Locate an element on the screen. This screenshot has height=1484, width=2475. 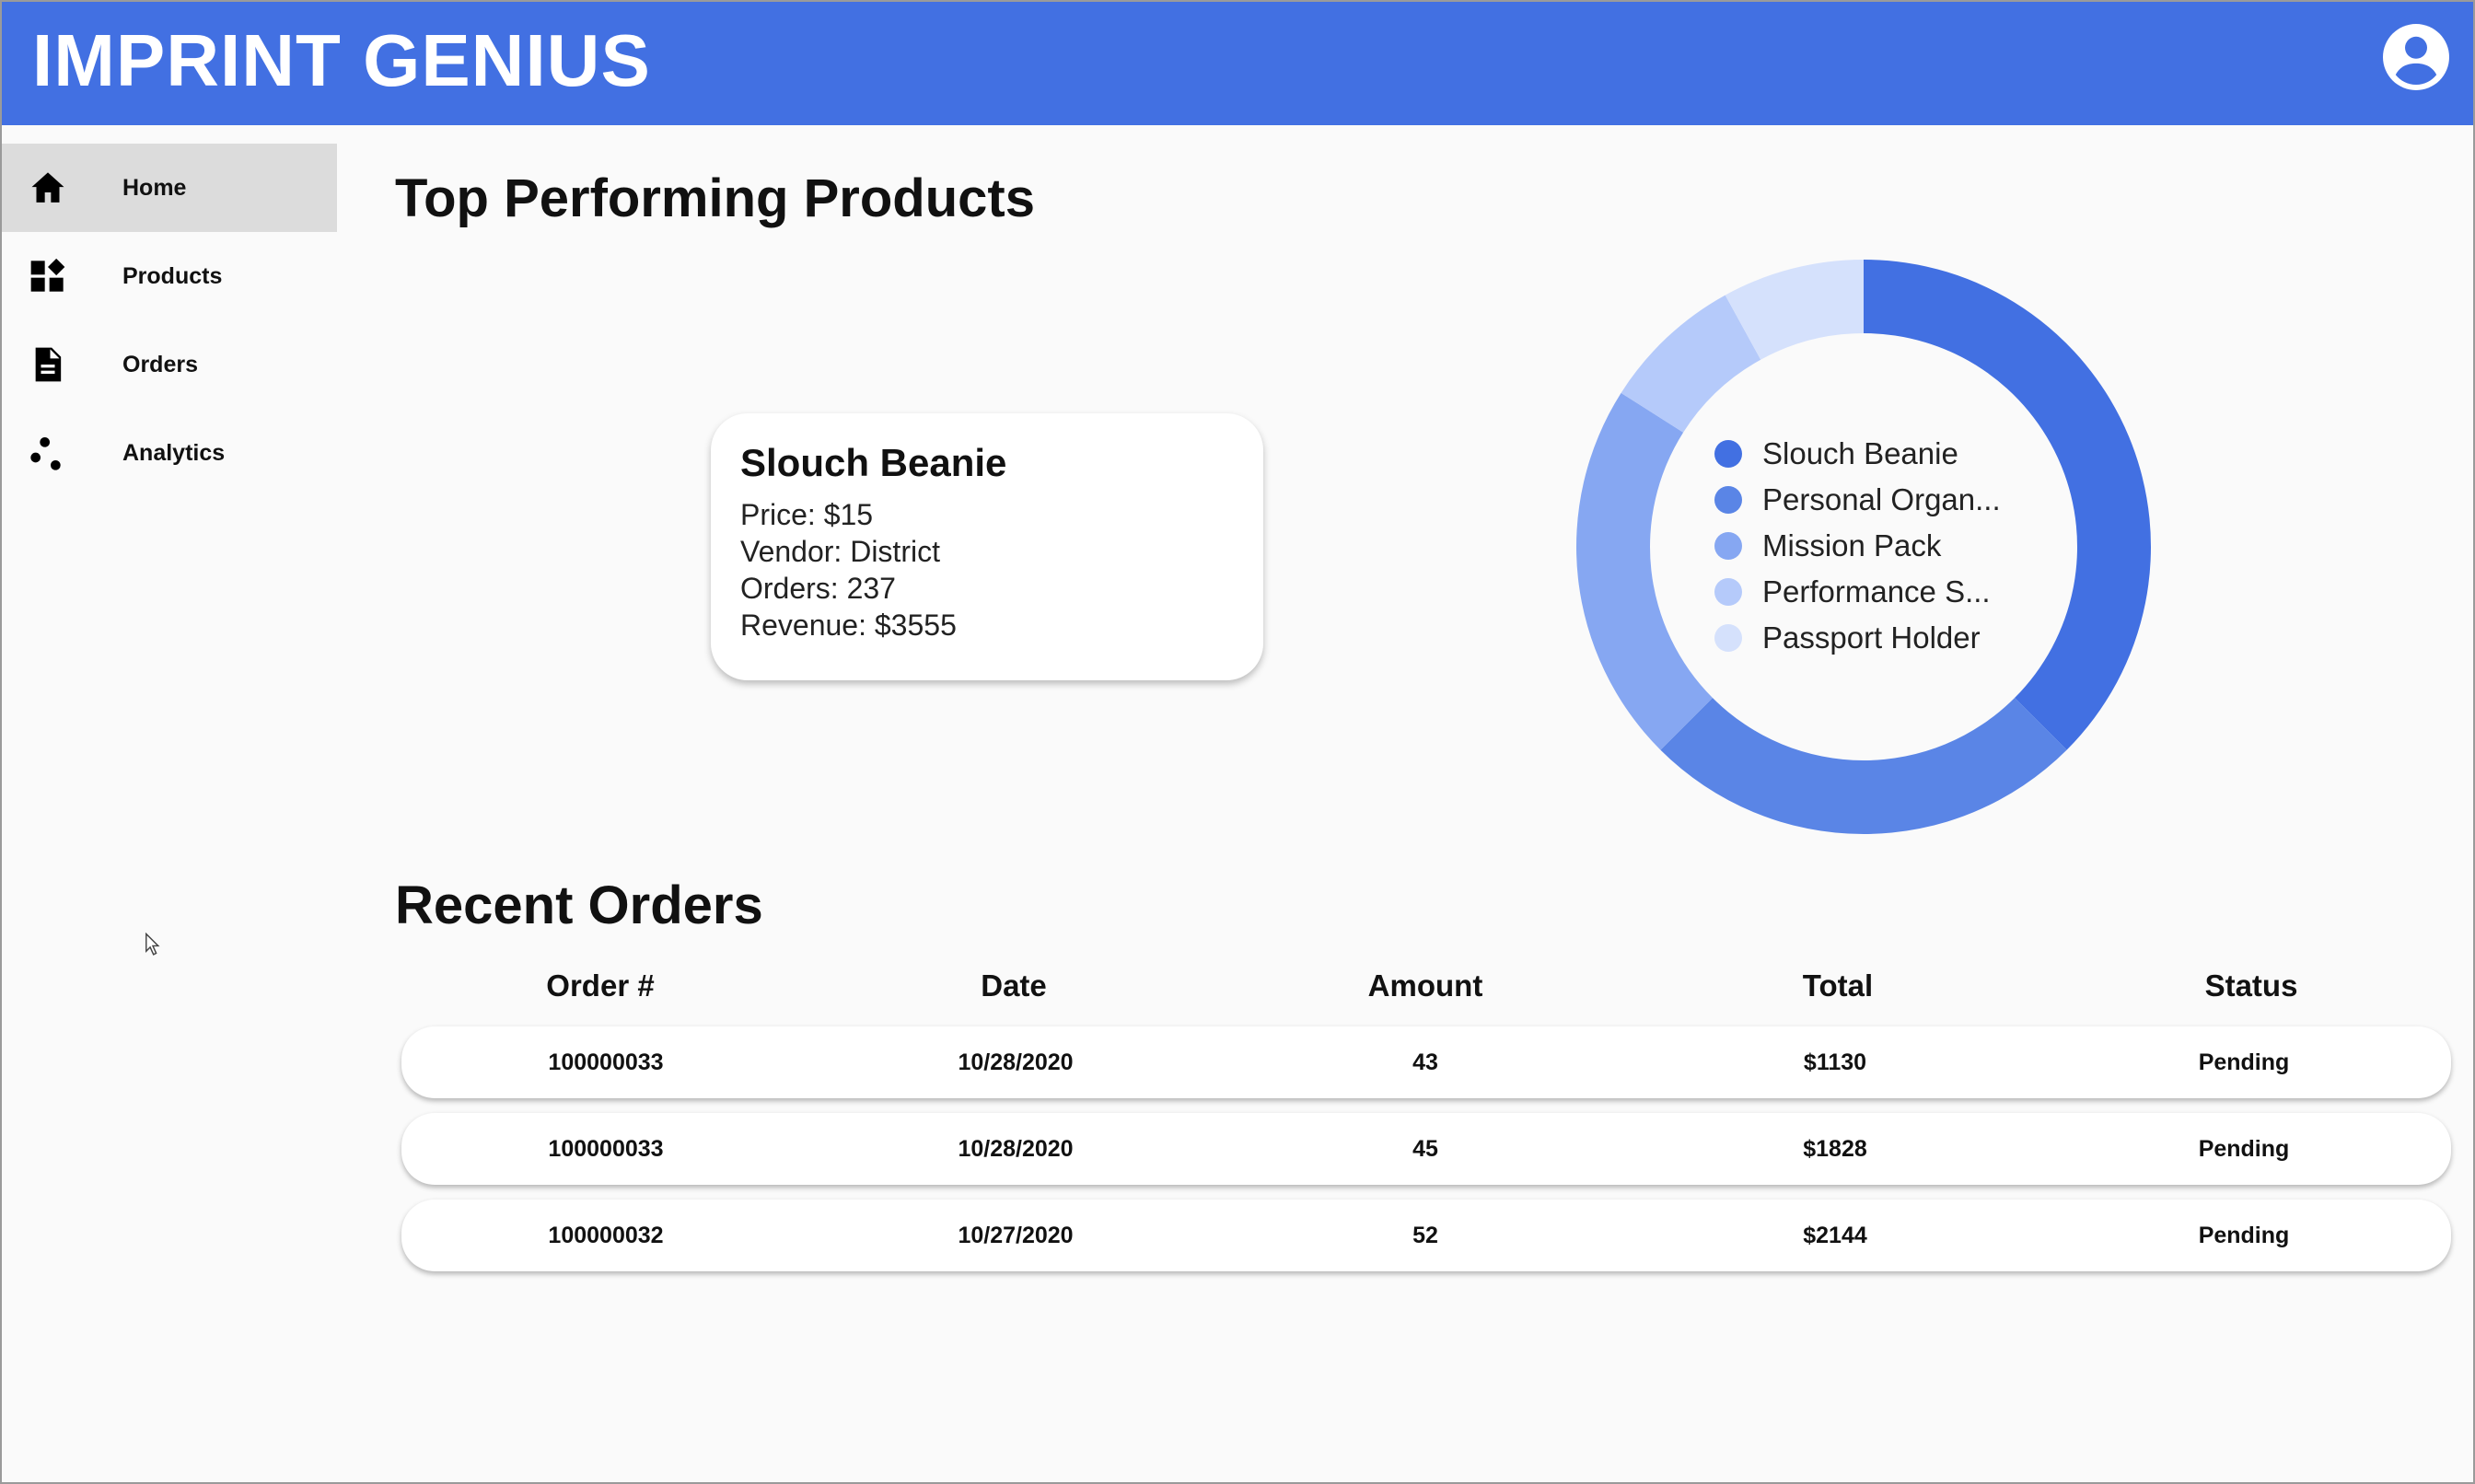
amount-cell: 52 is located at coordinates (1425, 1235).